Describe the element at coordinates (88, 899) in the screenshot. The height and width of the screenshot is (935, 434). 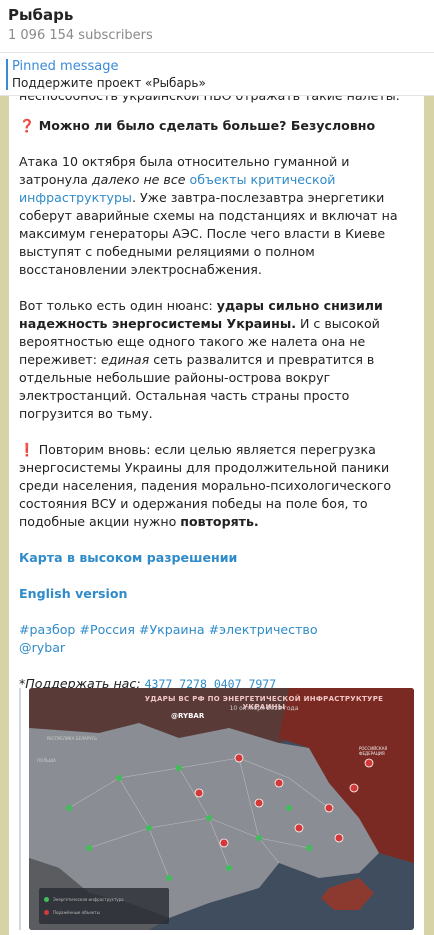
I see `legend-item-1: Энергетическая инфраструктура` at that location.